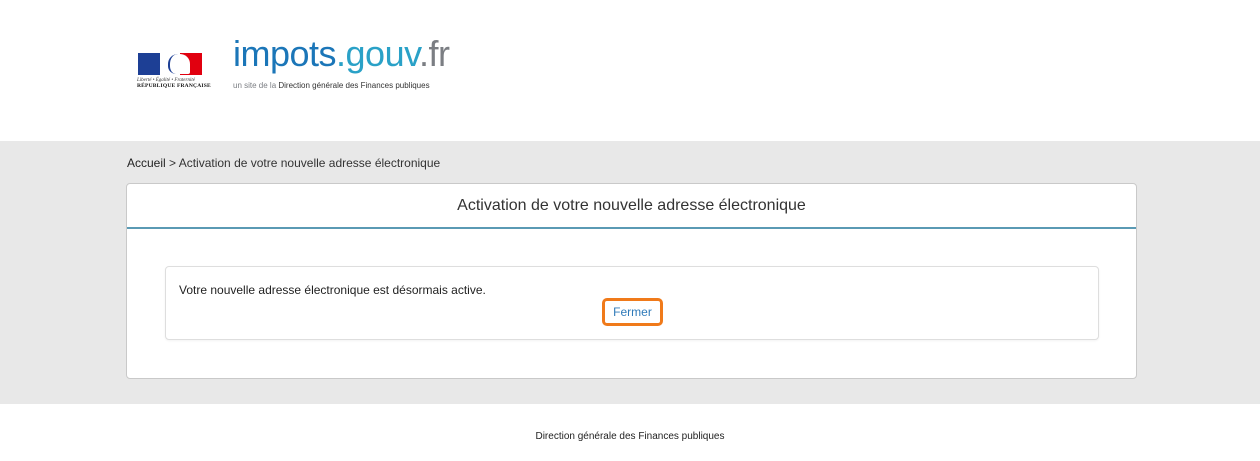  I want to click on breadcrumb-home-link: Accueil, so click(146, 163).